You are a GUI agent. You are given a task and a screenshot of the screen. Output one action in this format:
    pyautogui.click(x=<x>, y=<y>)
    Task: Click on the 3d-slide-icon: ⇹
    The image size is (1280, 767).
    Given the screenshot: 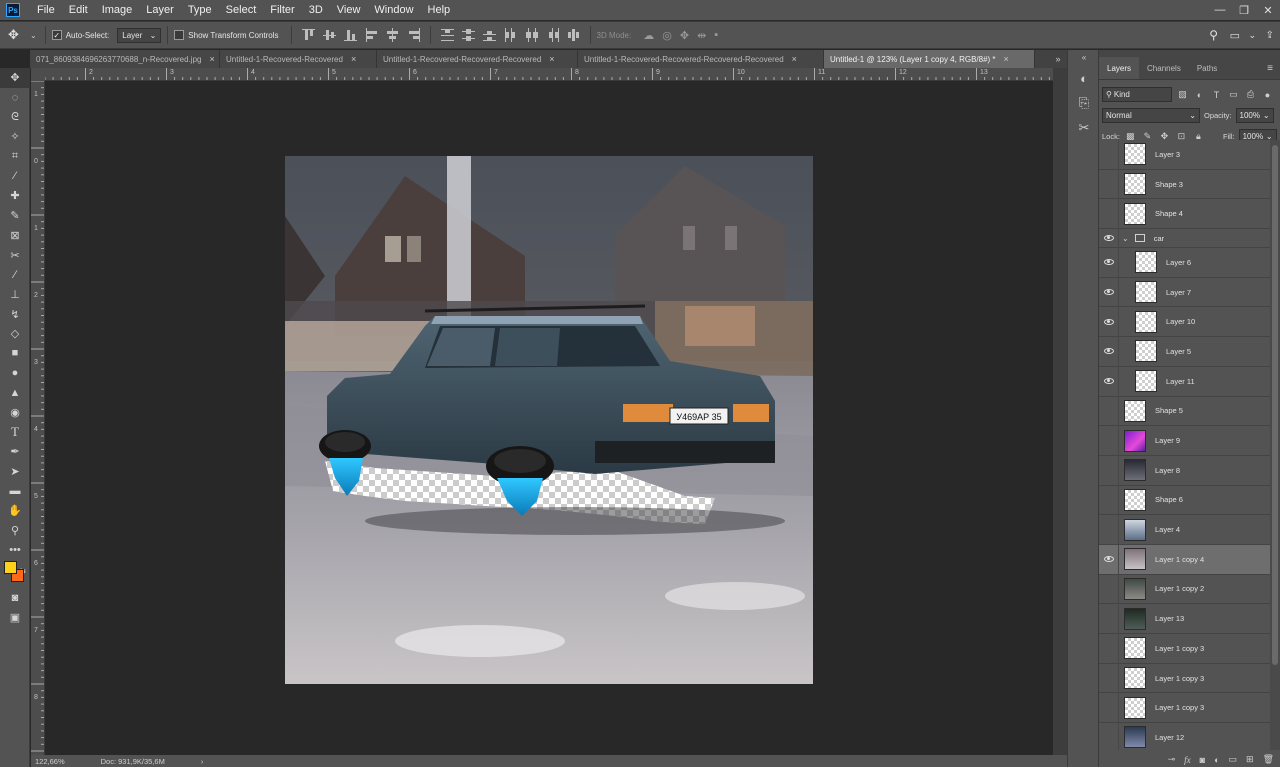 What is the action you would take?
    pyautogui.click(x=701, y=35)
    